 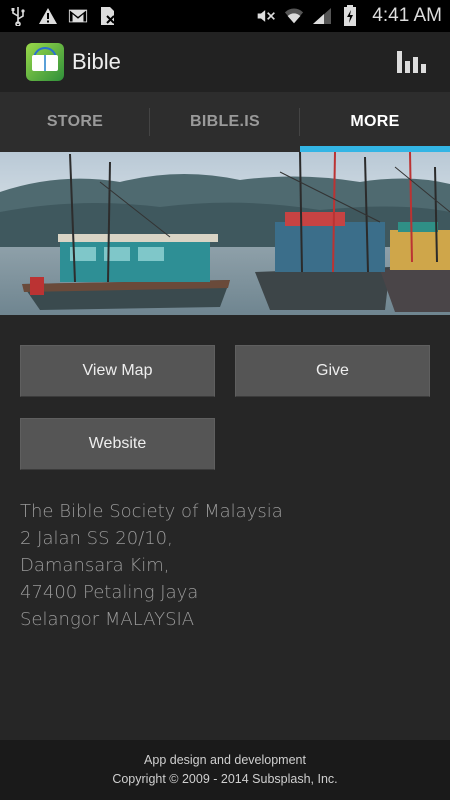 I want to click on wifi-icon, so click(x=294, y=16).